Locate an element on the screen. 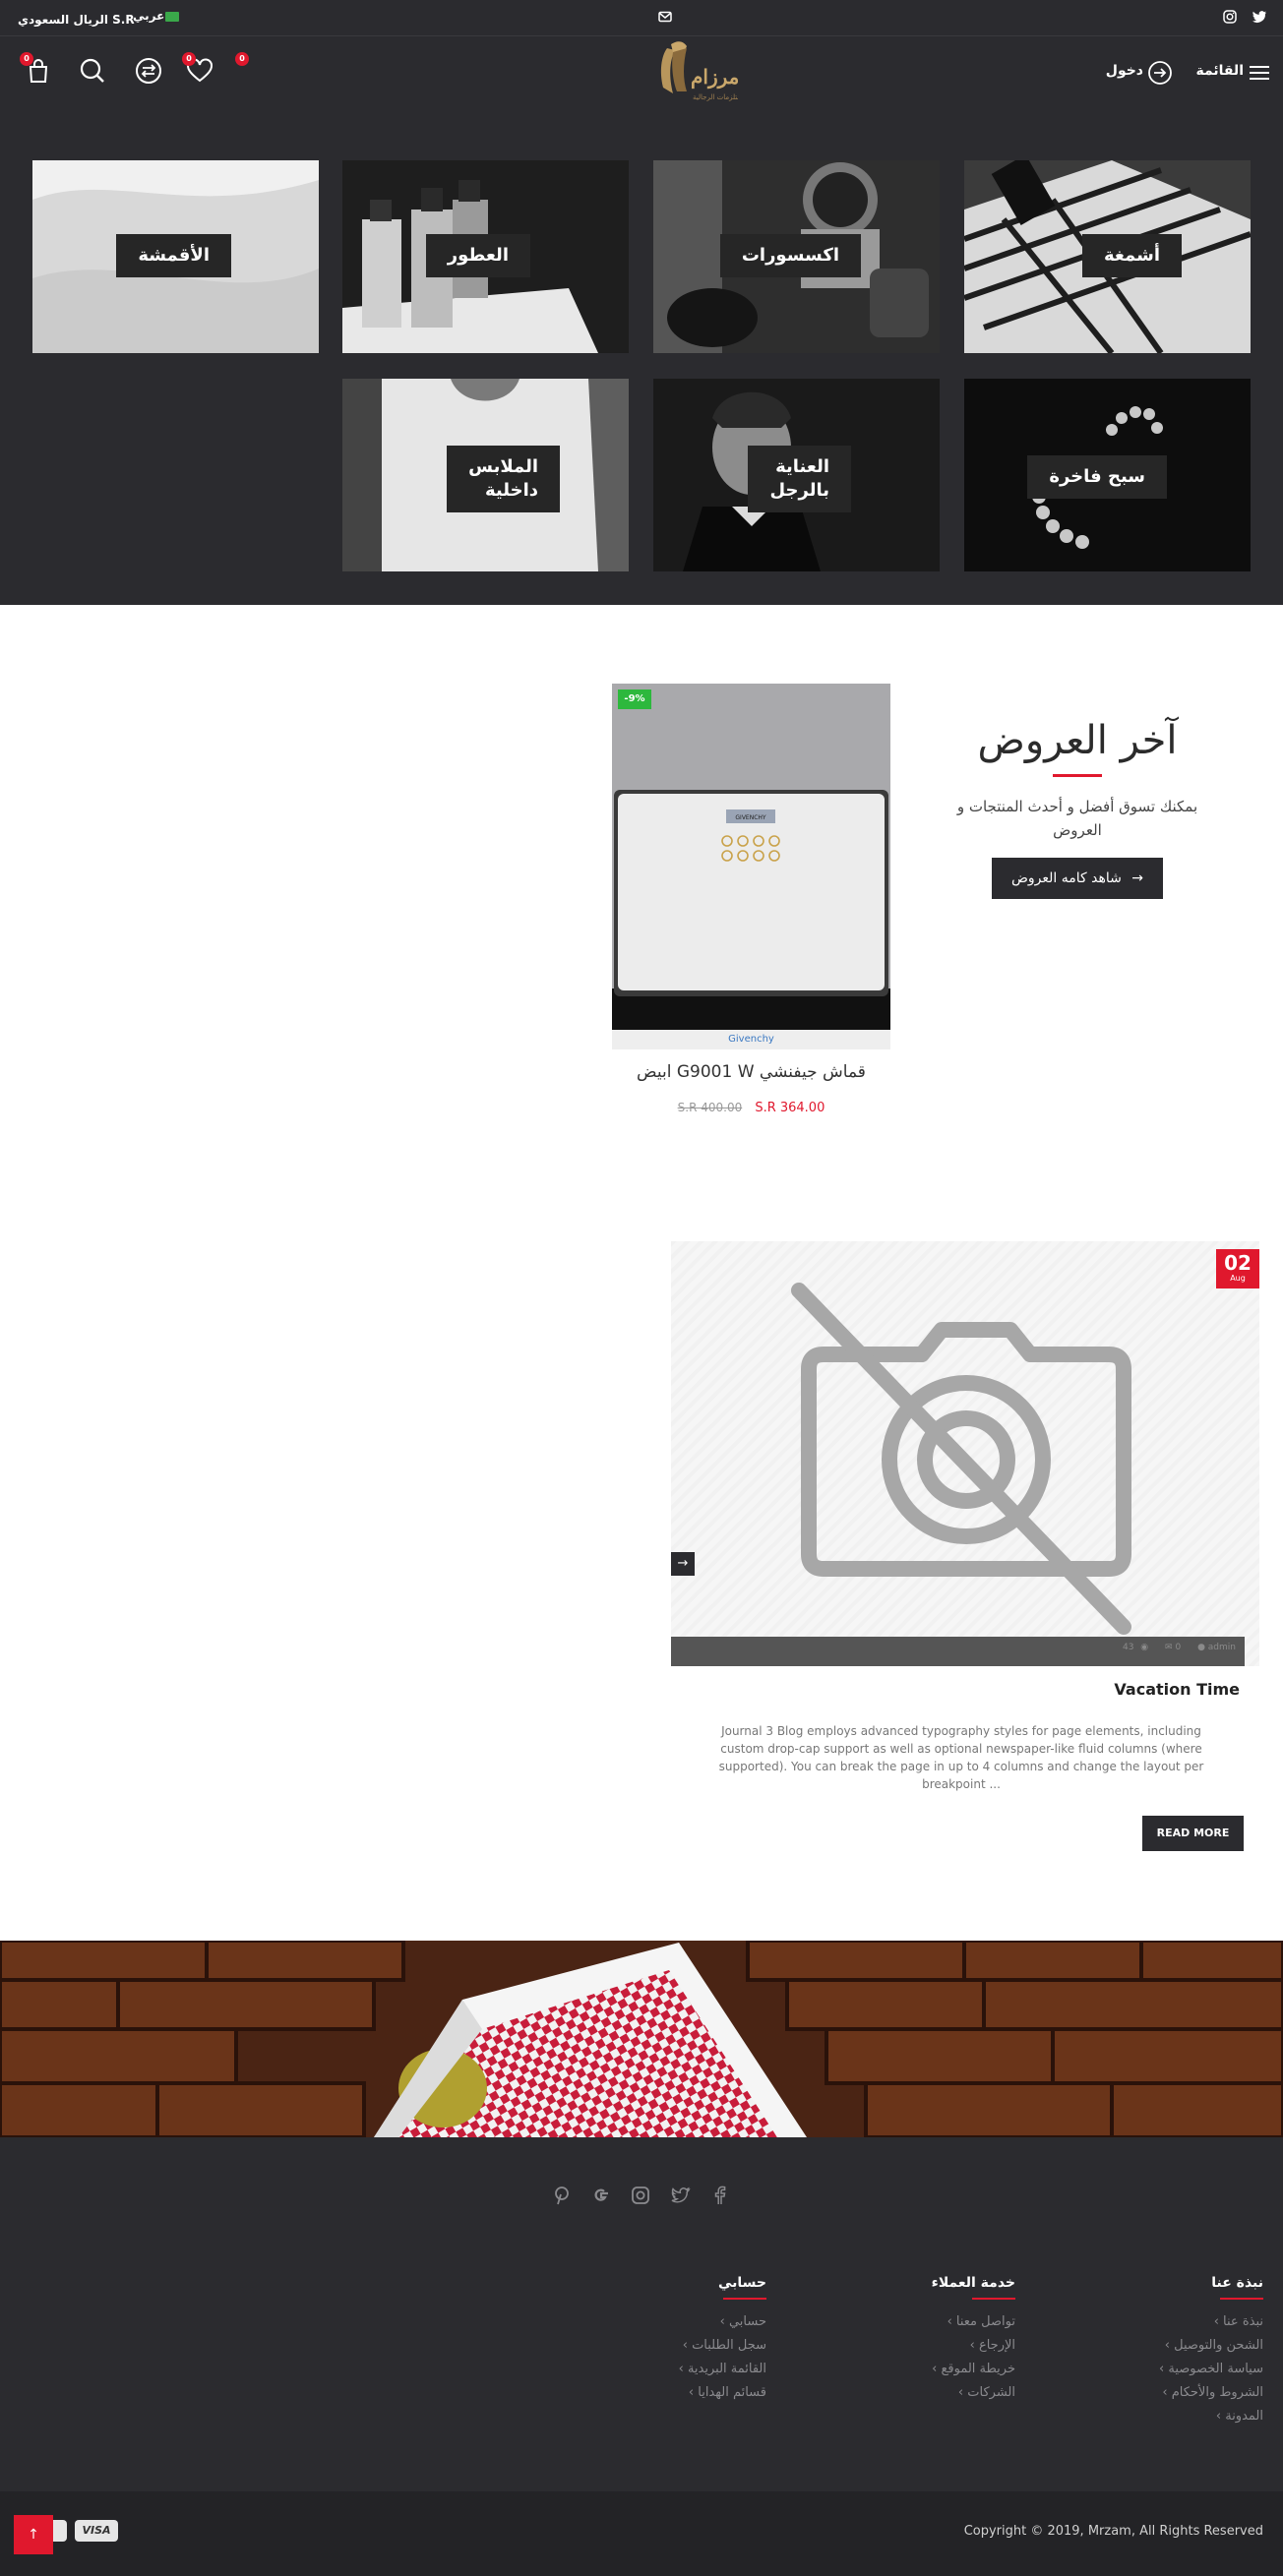 This screenshot has width=1283, height=2576. category-tile-fabrics: الأقمشة is located at coordinates (175, 256).